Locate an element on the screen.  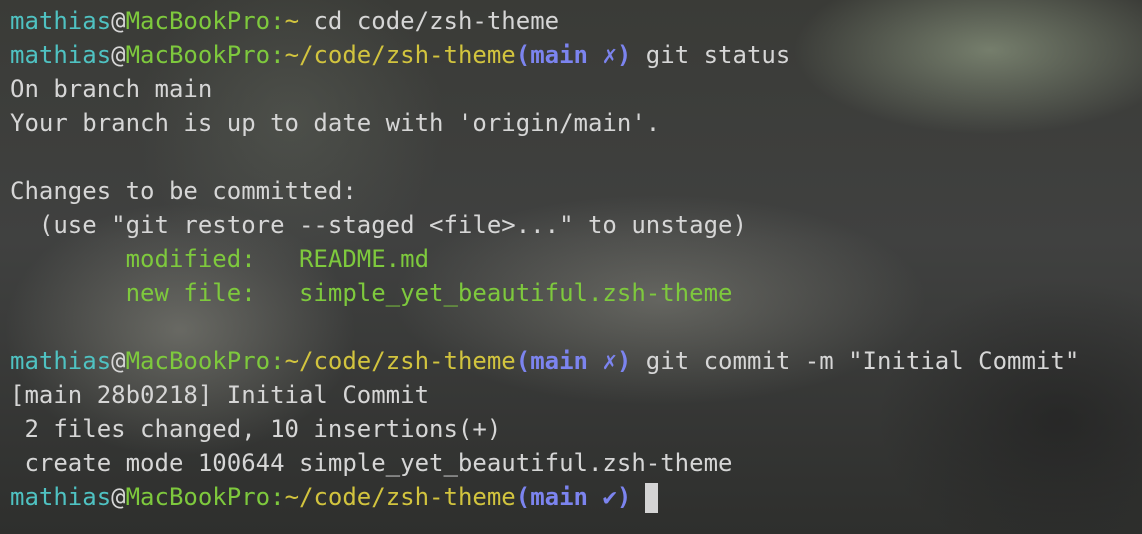
staged-file-line: new file: simple_yet_beautiful.zsh-theme is located at coordinates (576, 293).